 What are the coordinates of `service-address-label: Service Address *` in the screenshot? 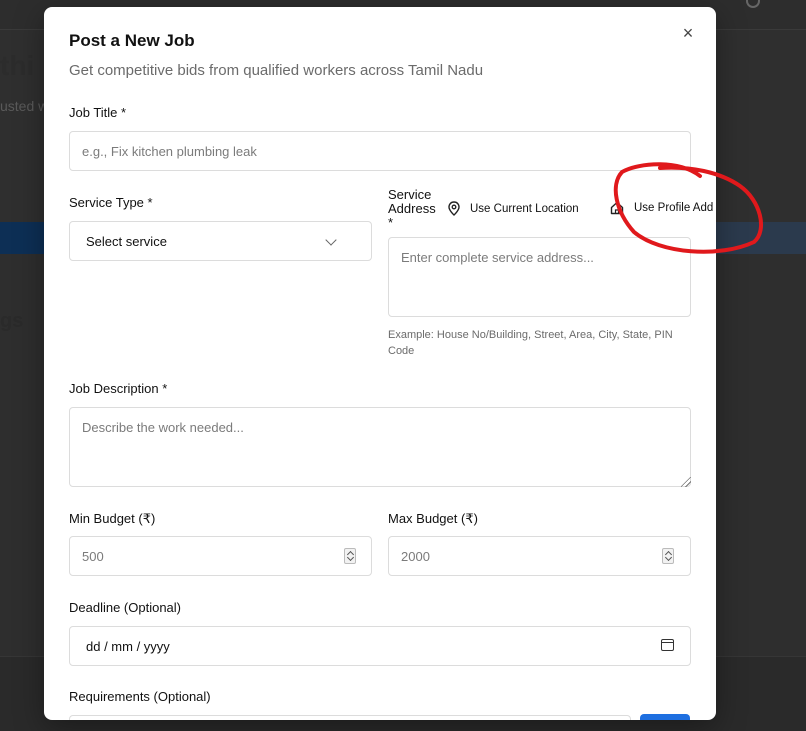 It's located at (415, 209).